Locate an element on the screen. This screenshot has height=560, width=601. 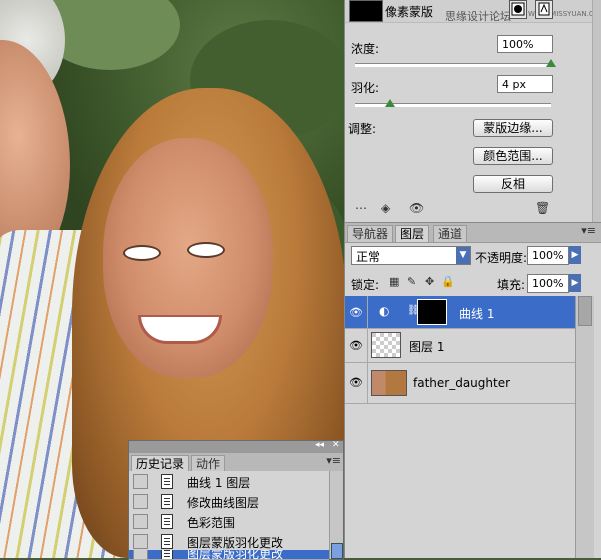
history-title-strip: ◂◂ ✕ is located at coordinates (236, 446).